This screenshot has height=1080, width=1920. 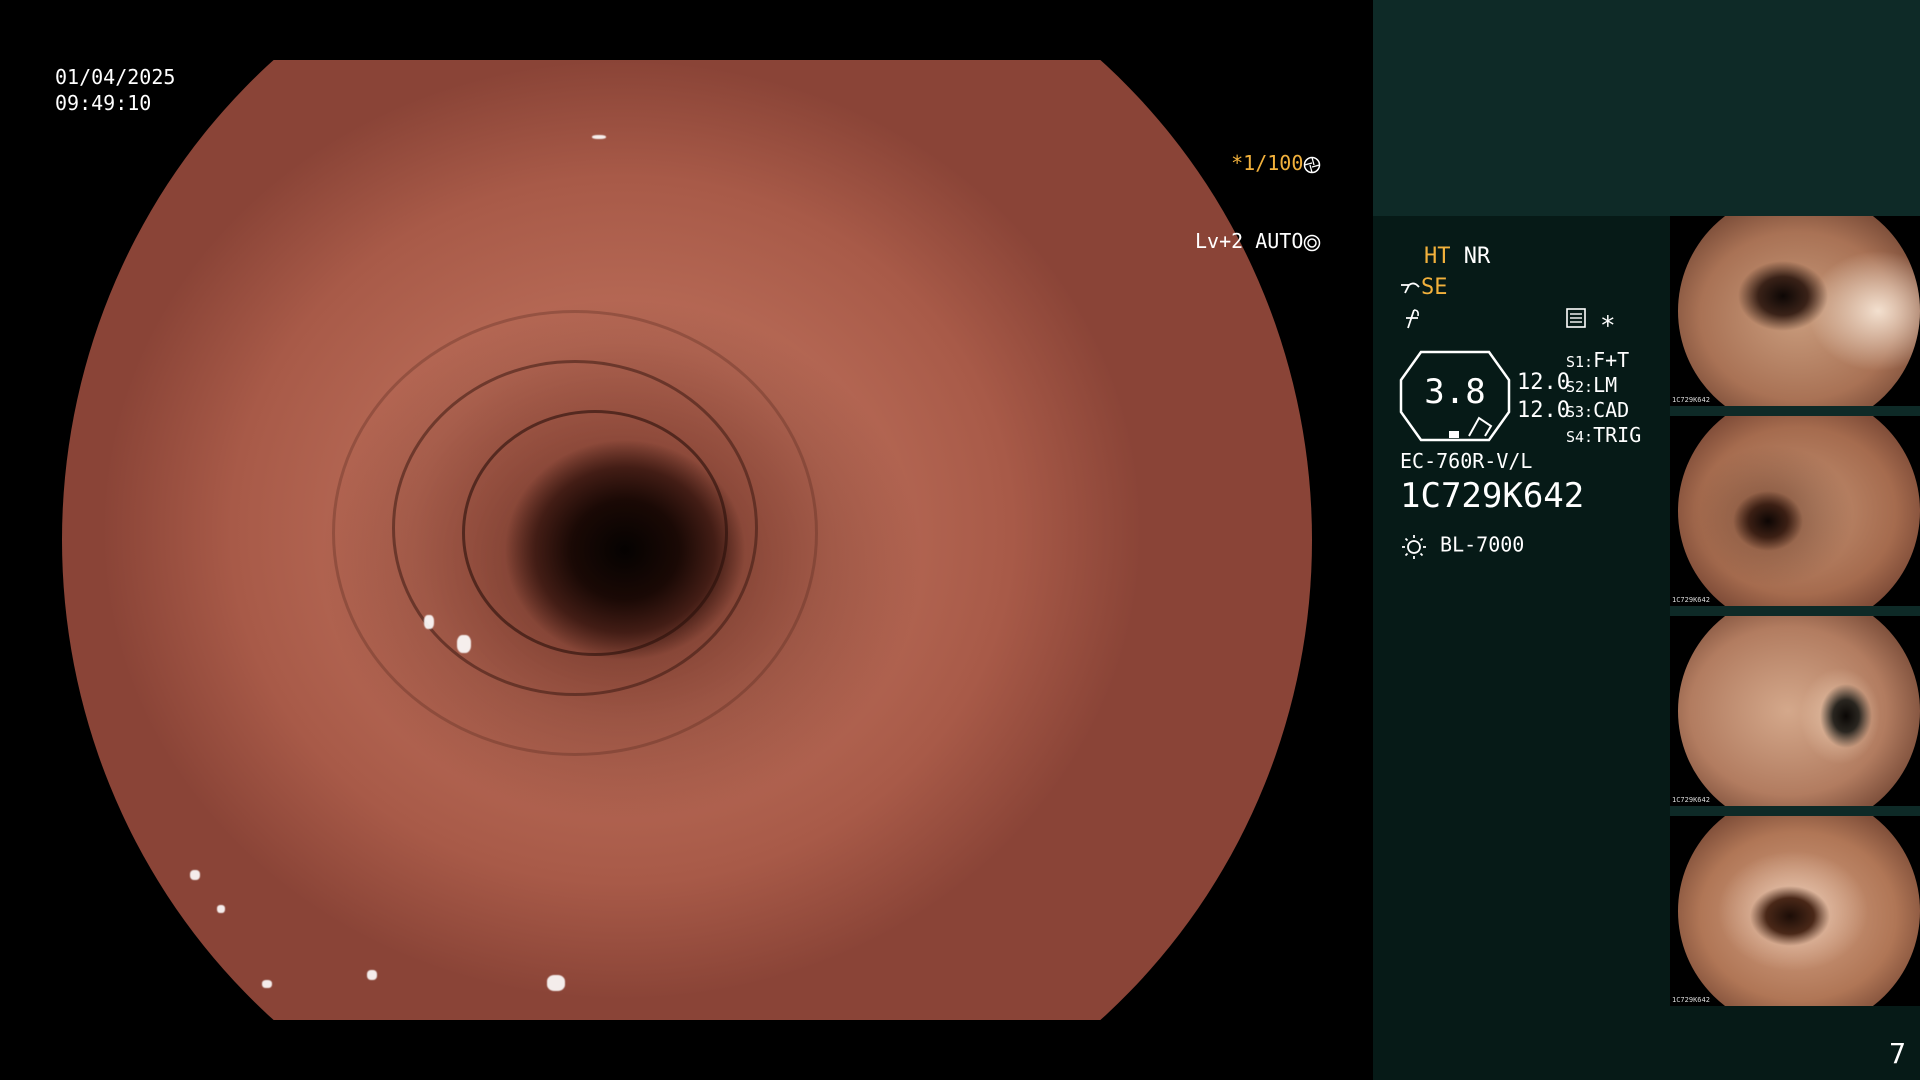 What do you see at coordinates (1580, 437) in the screenshot?
I see `switch-key: S4:` at bounding box center [1580, 437].